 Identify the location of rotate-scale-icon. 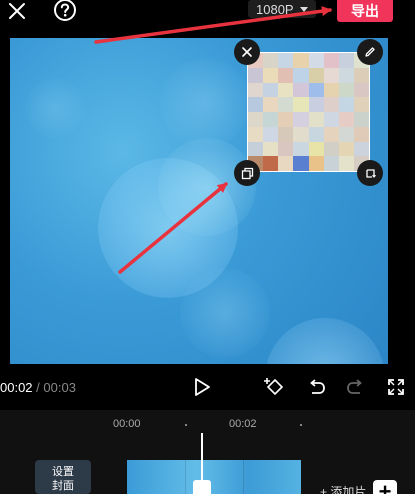
(370, 173).